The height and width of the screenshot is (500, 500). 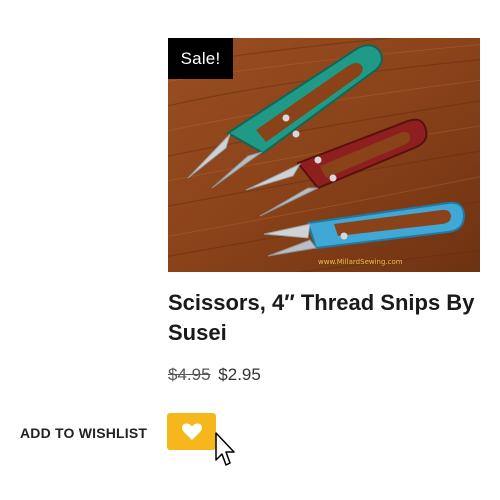 I want to click on heart-icon, so click(x=191, y=431).